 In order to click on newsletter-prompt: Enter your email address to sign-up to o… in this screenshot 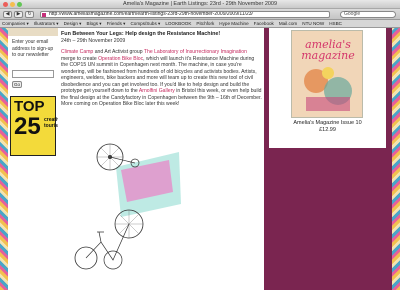, I will do `click(33, 48)`.